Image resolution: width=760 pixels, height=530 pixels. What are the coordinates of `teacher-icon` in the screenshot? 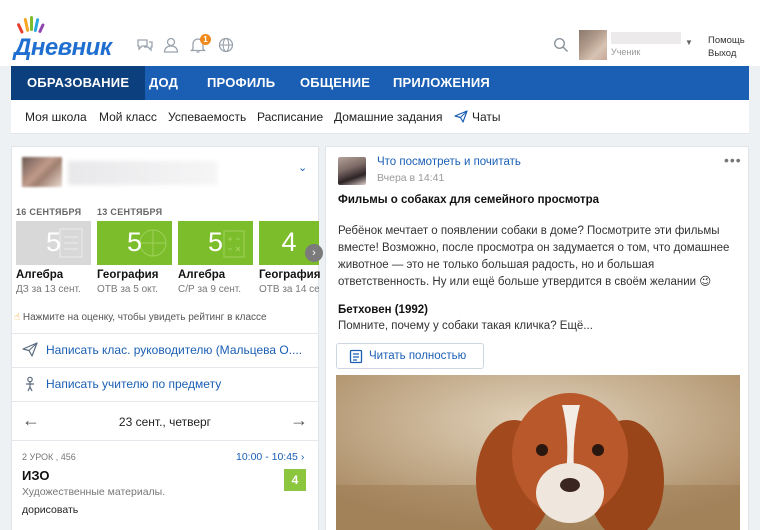 It's located at (30, 384).